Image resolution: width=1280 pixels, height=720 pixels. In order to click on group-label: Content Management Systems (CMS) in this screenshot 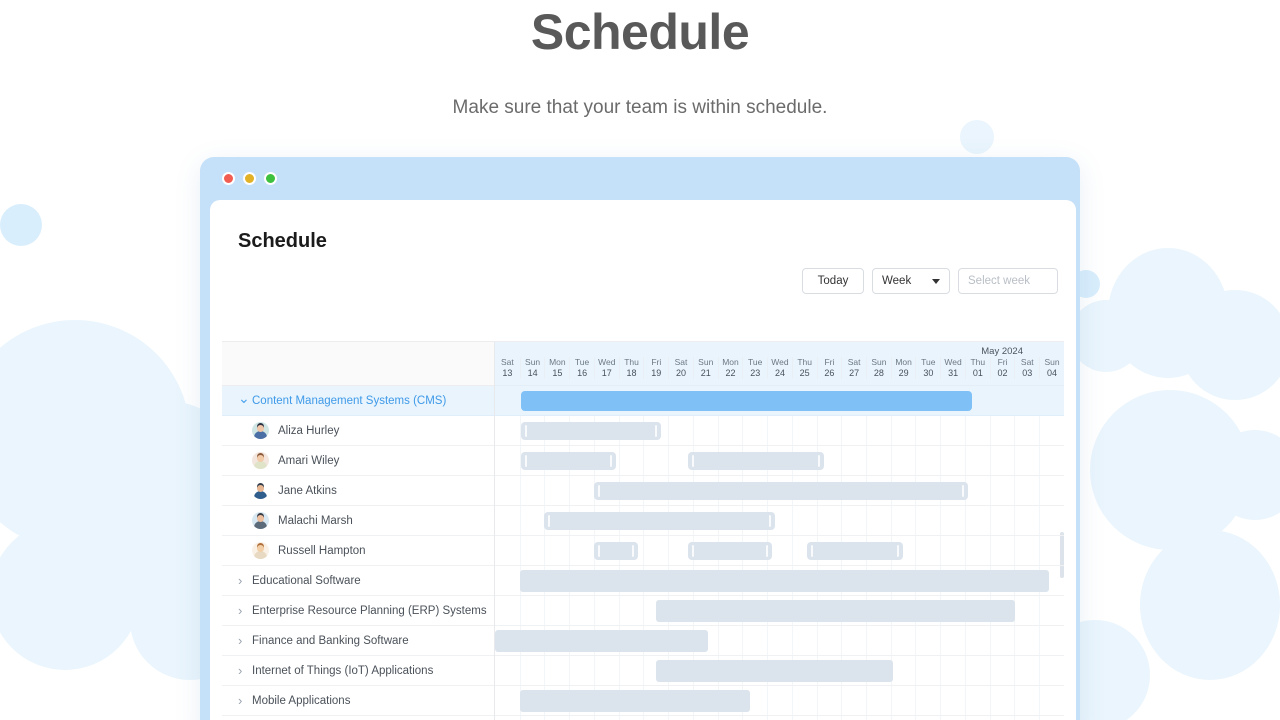, I will do `click(349, 400)`.